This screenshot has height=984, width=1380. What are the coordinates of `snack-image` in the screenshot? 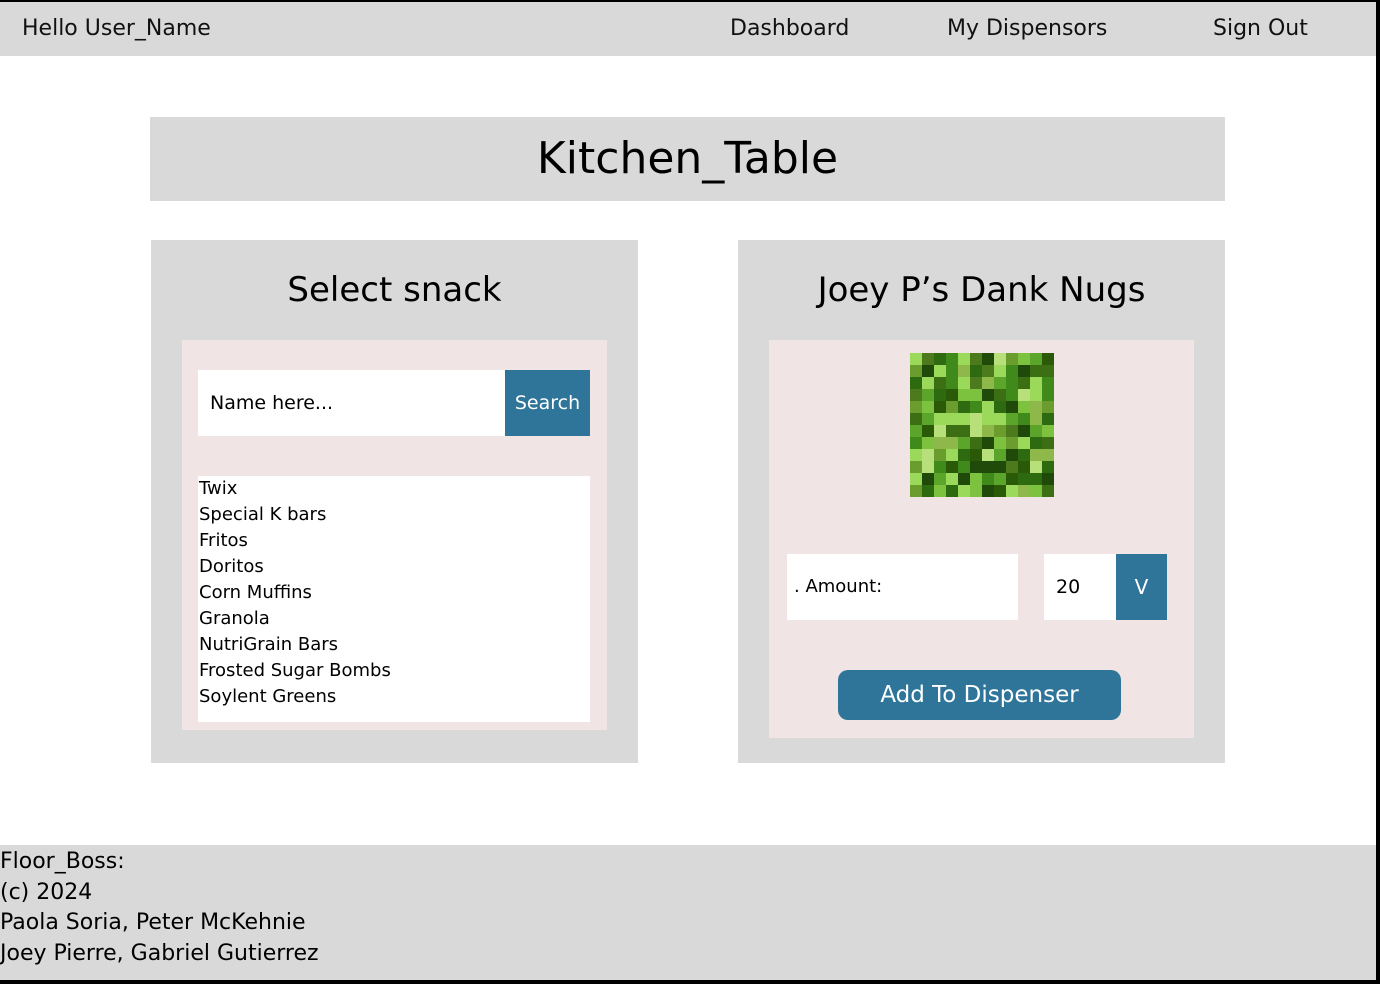 It's located at (982, 425).